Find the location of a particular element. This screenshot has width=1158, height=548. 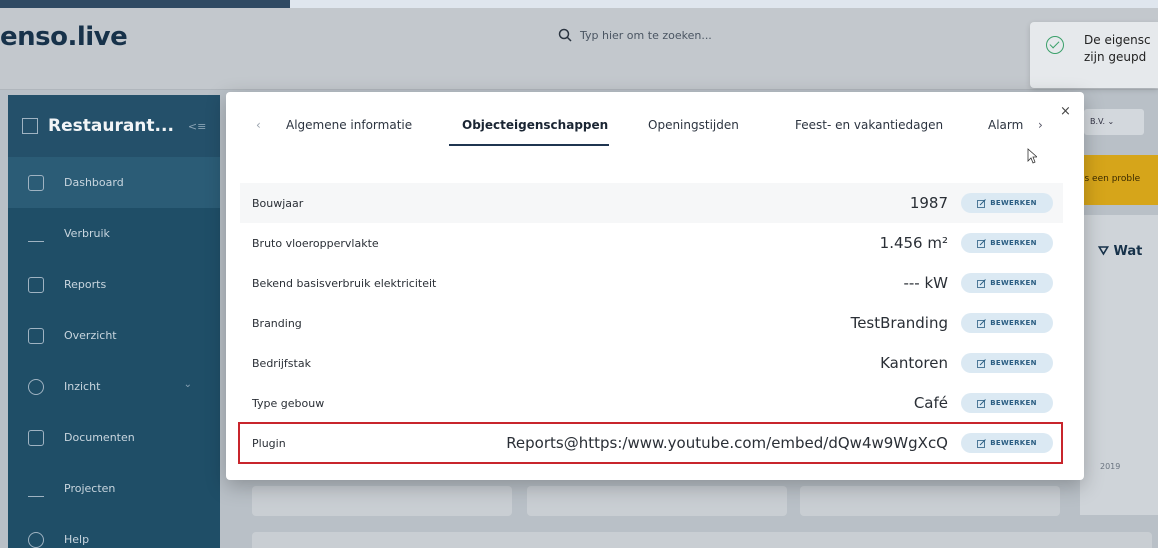

sidebar-item-label: Projecten is located at coordinates (90, 488).